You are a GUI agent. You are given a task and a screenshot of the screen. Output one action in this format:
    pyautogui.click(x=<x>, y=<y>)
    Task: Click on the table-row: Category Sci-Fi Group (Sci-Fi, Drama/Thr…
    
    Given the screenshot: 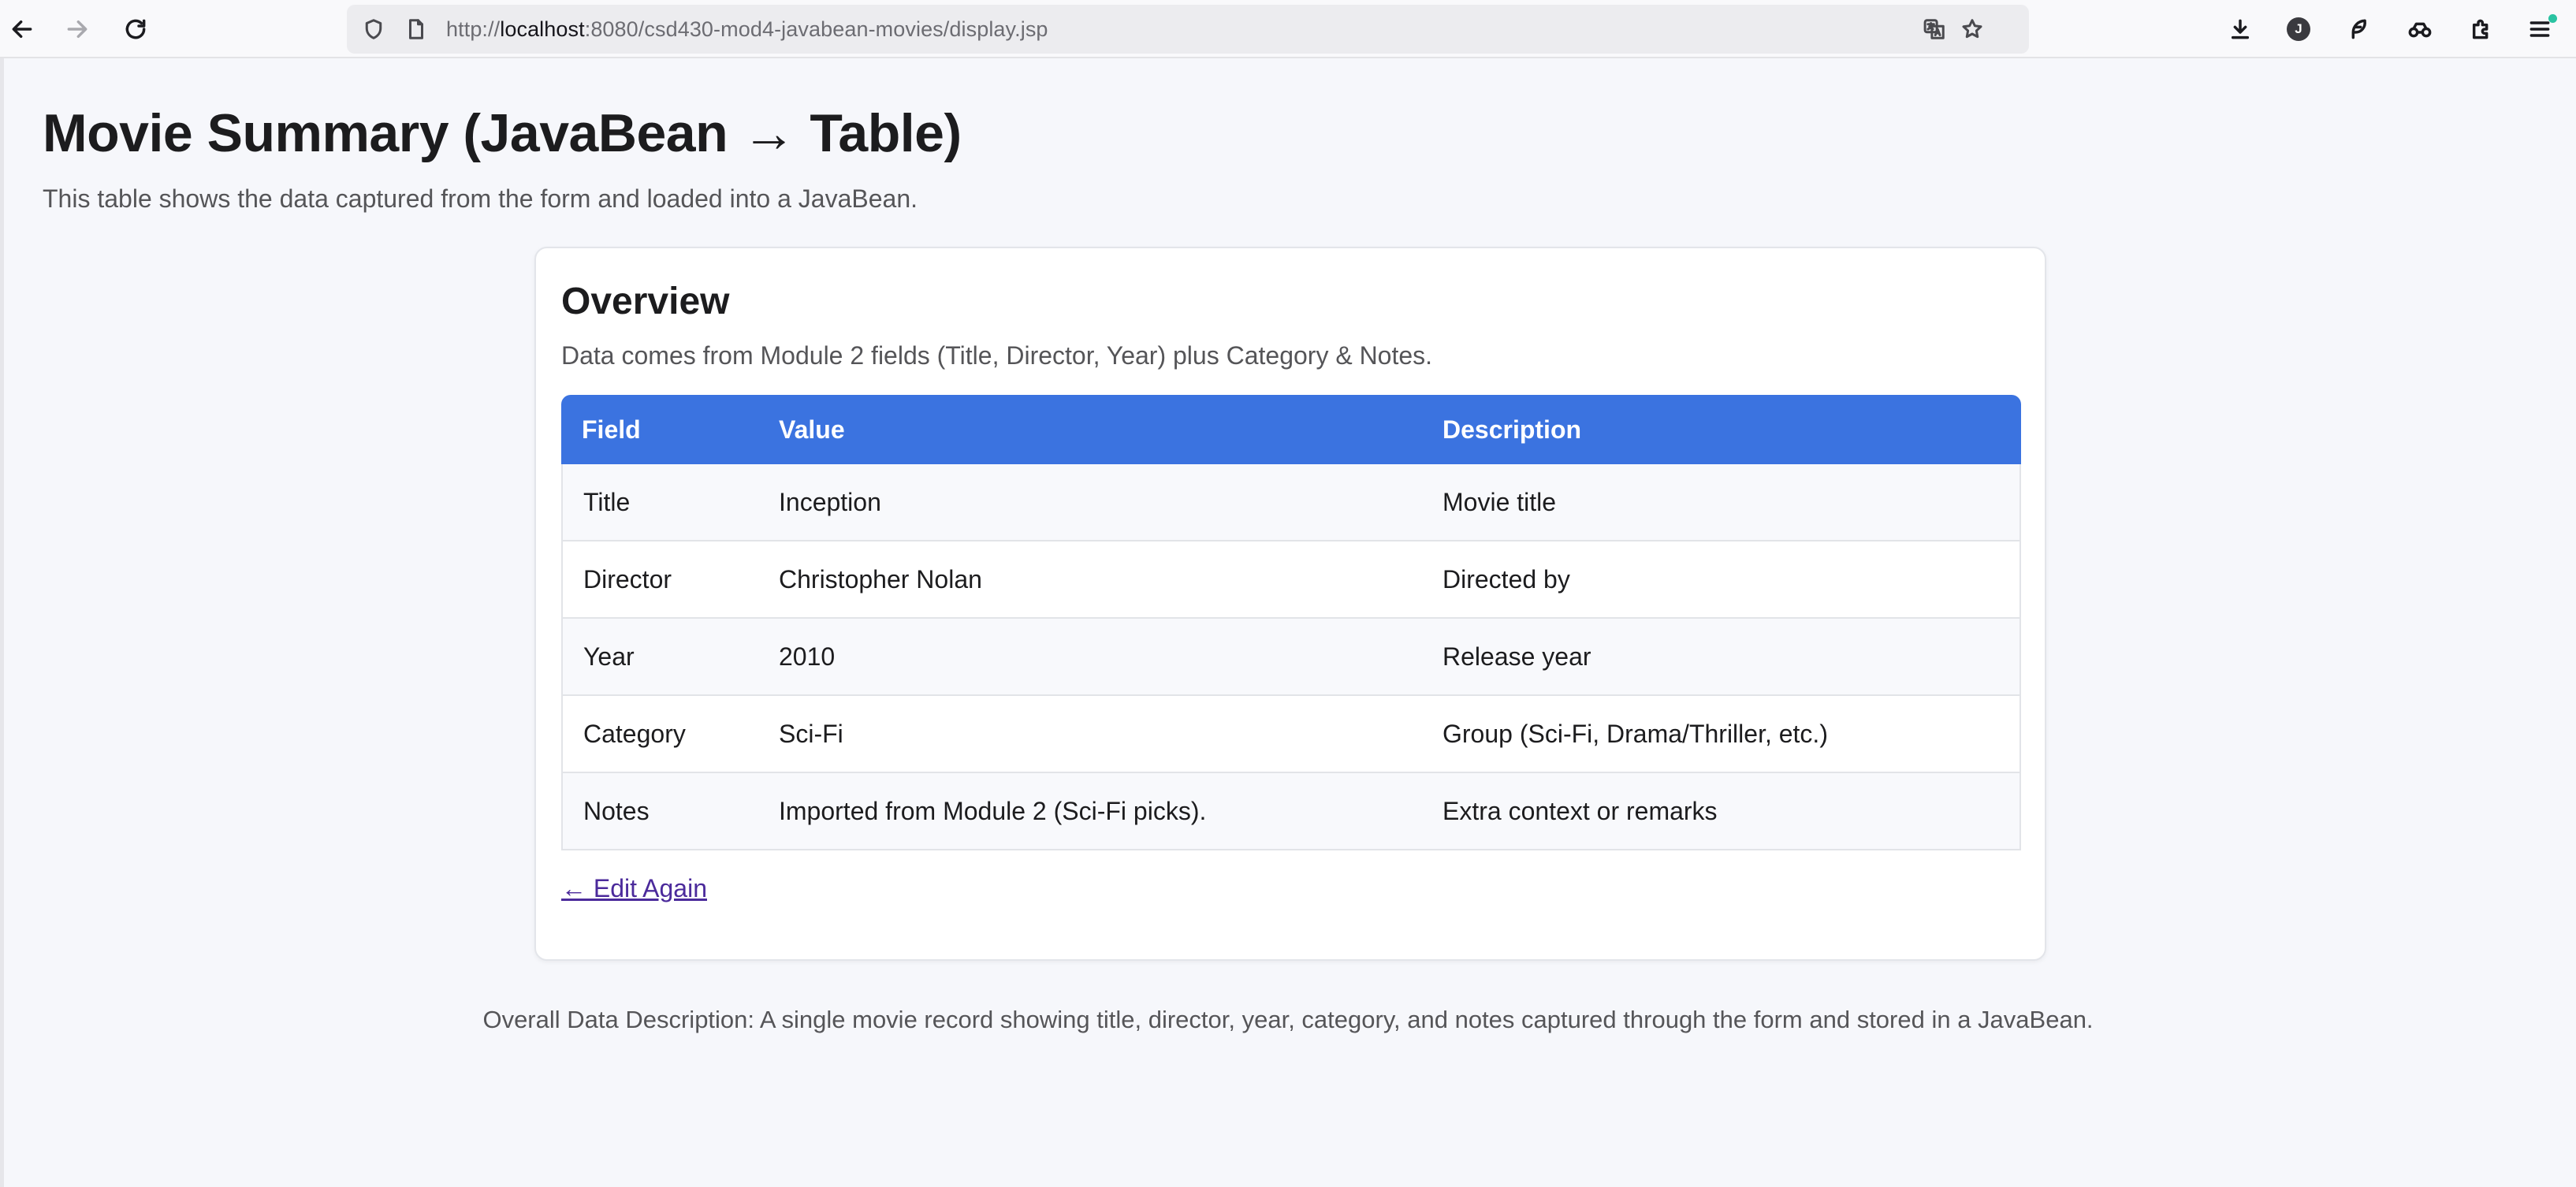 What is the action you would take?
    pyautogui.click(x=1291, y=734)
    